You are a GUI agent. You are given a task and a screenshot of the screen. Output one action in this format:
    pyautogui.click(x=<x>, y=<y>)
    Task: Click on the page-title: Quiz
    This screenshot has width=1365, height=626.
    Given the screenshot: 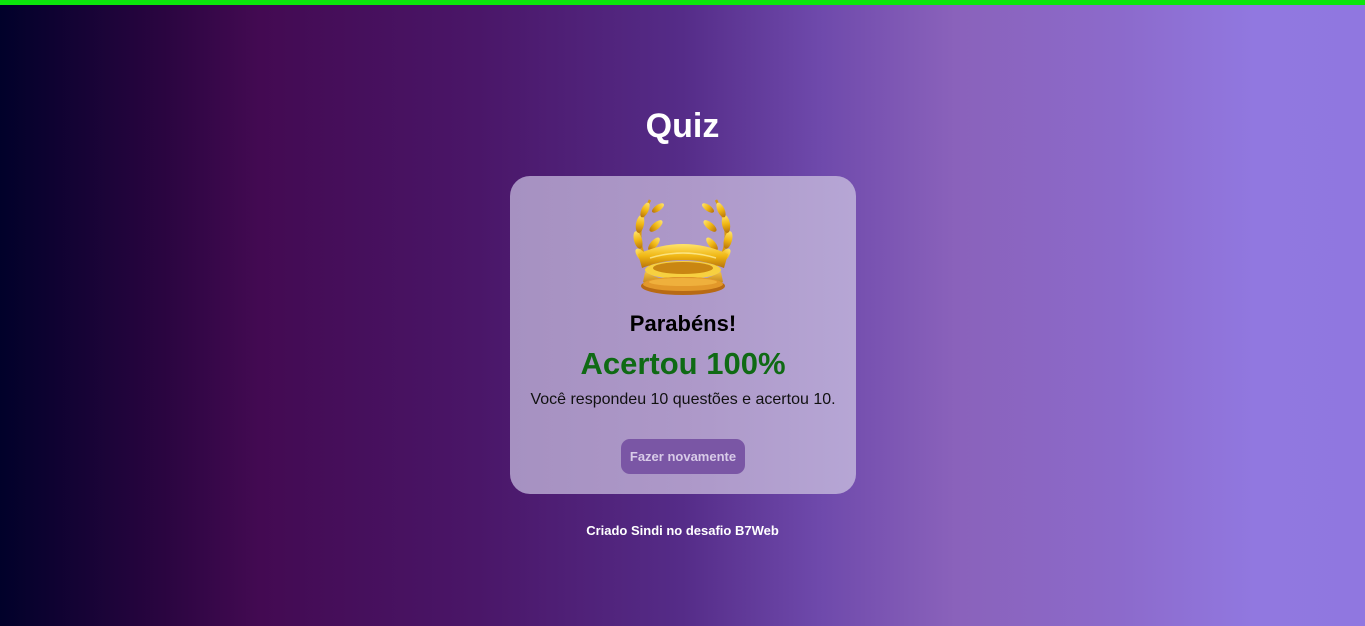 What is the action you would take?
    pyautogui.click(x=682, y=126)
    